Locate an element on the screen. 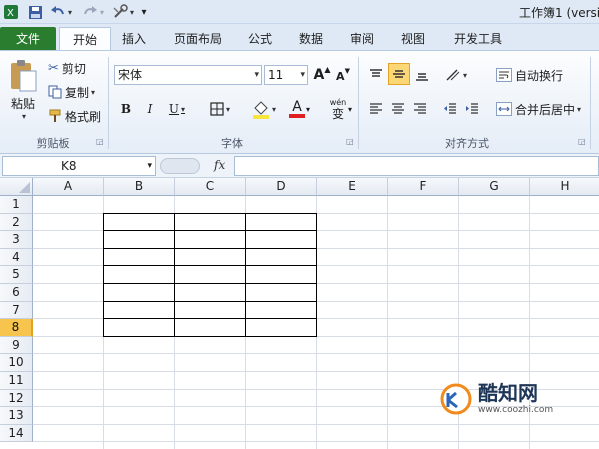  italic-icon: I is located at coordinates (150, 109).